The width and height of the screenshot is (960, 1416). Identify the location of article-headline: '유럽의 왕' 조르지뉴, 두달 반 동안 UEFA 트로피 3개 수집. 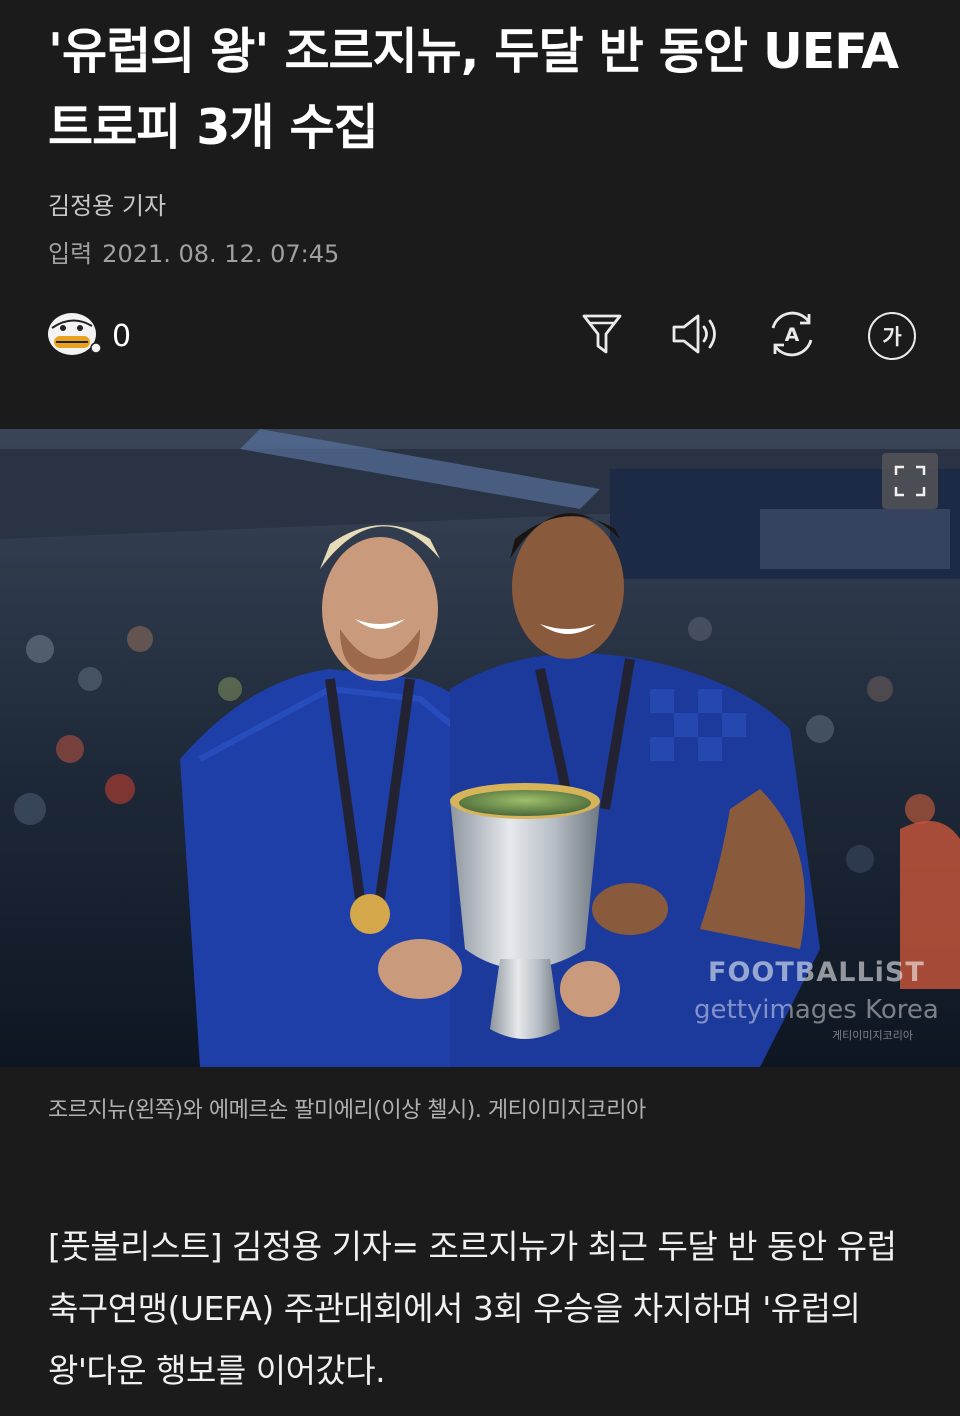
(473, 89).